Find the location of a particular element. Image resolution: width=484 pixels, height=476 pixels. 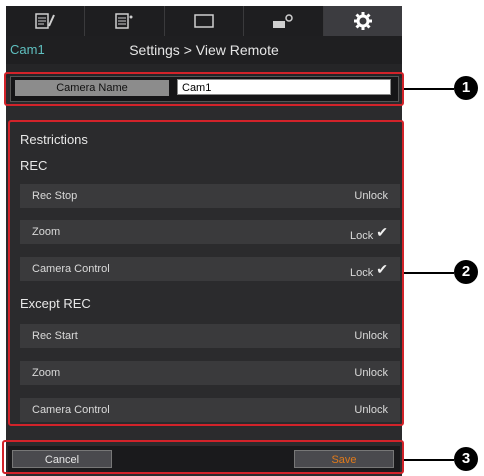

edit-clip-icon is located at coordinates (45, 21).